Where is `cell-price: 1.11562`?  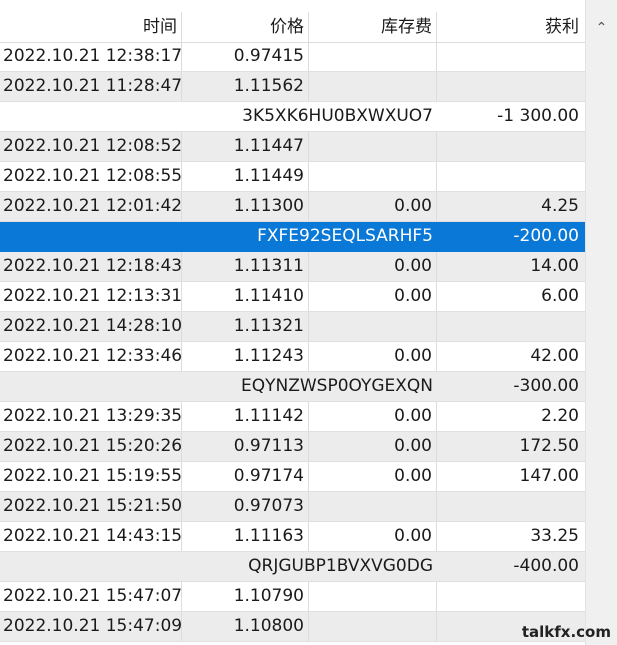 cell-price: 1.11562 is located at coordinates (245, 86).